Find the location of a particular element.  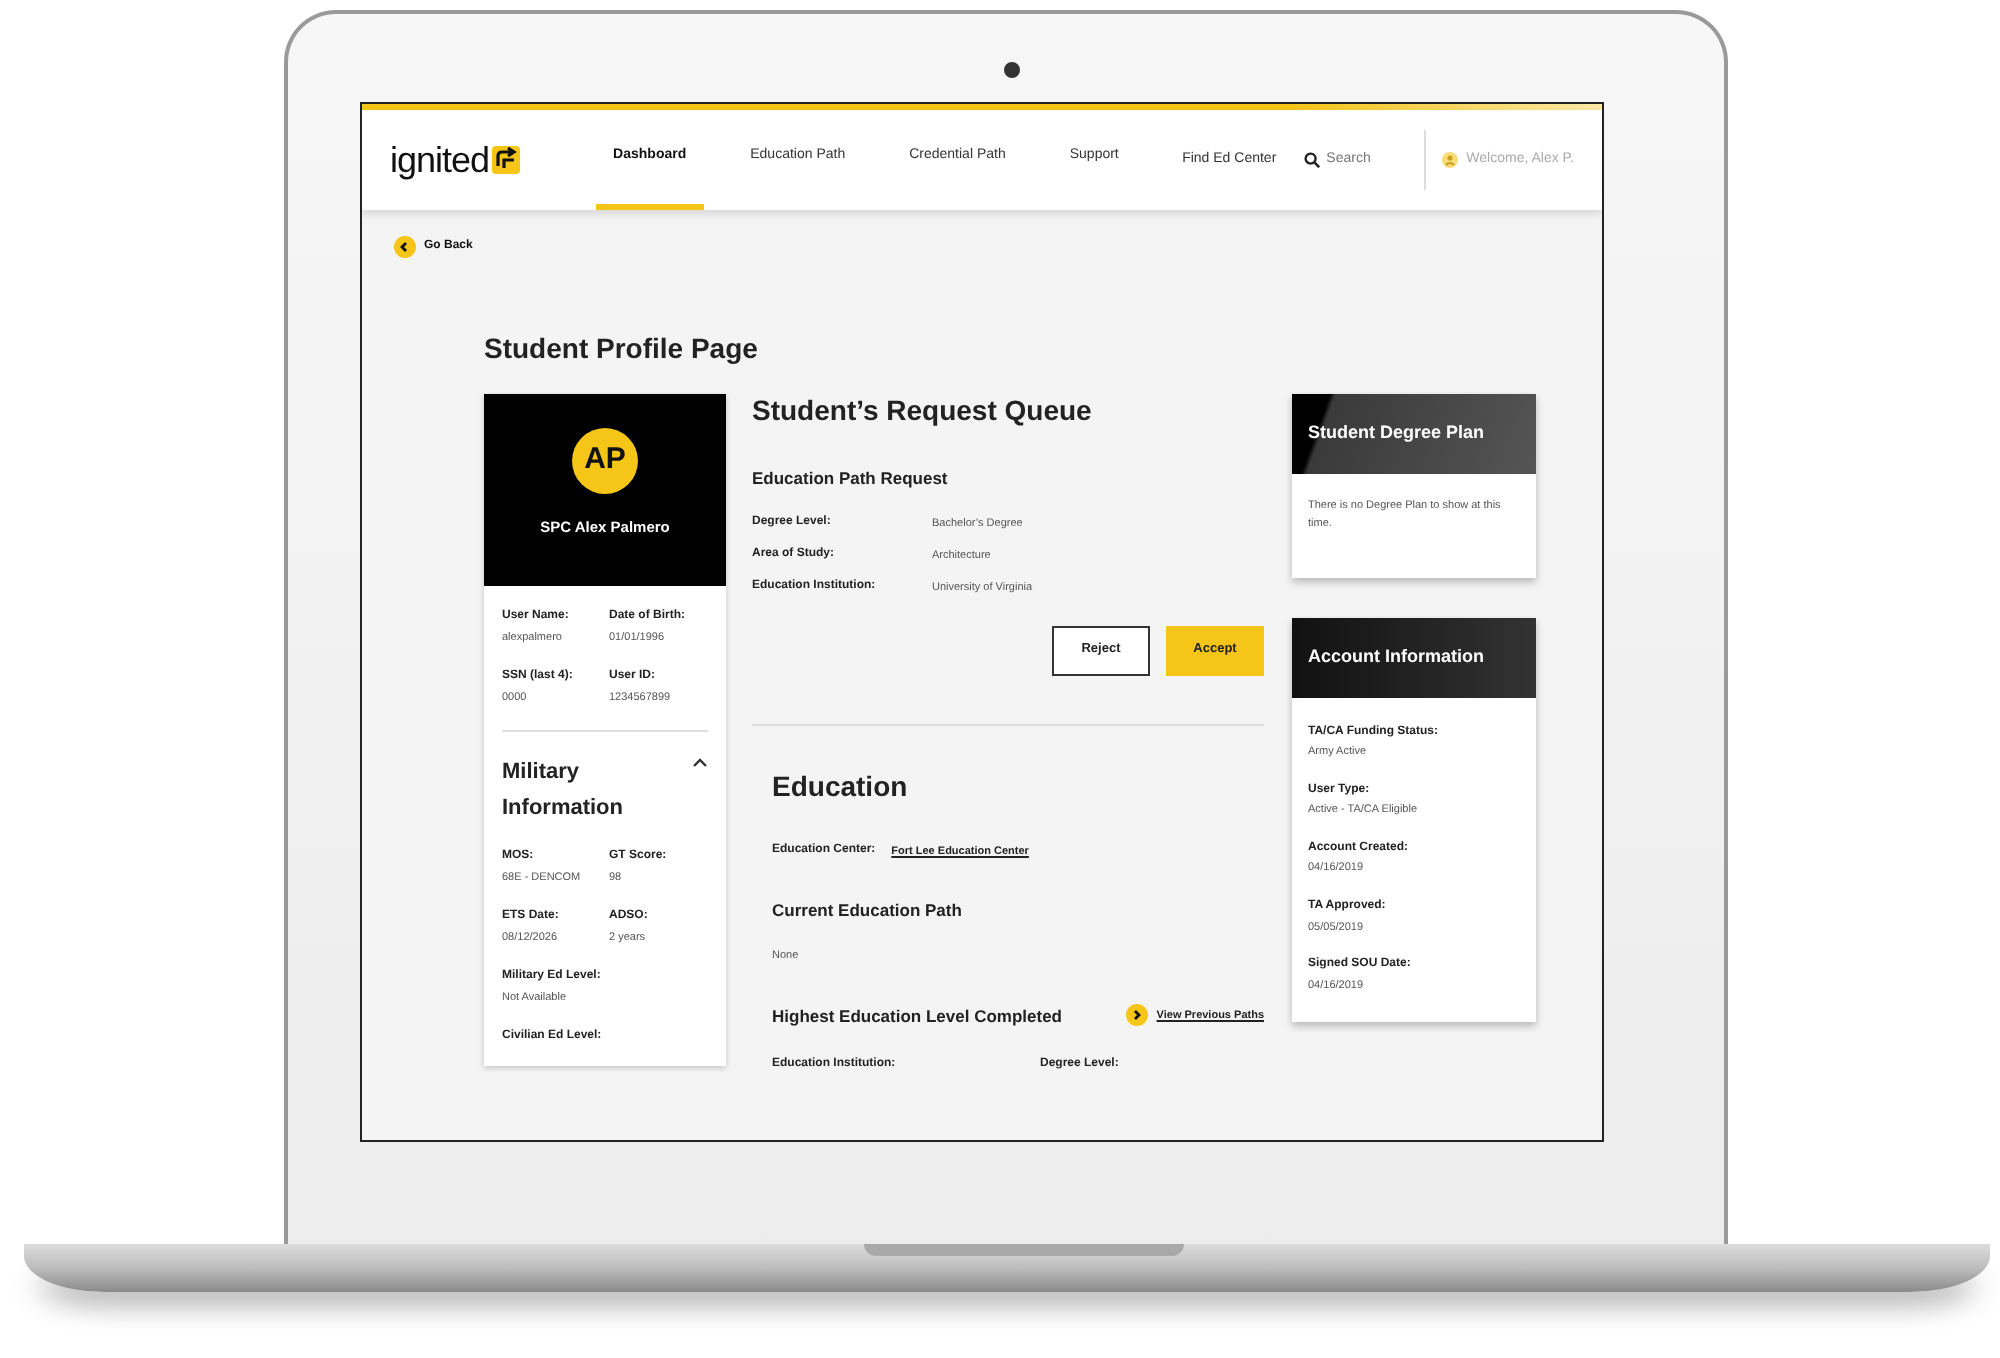

search-icon is located at coordinates (1312, 160).